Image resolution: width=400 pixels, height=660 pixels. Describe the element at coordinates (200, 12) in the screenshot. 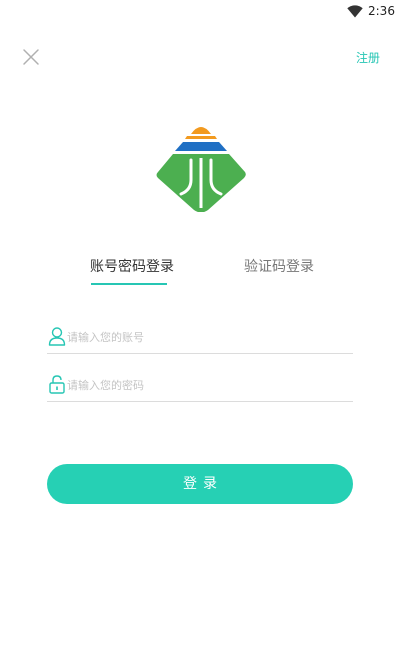

I see `status-bar: 2:36` at that location.